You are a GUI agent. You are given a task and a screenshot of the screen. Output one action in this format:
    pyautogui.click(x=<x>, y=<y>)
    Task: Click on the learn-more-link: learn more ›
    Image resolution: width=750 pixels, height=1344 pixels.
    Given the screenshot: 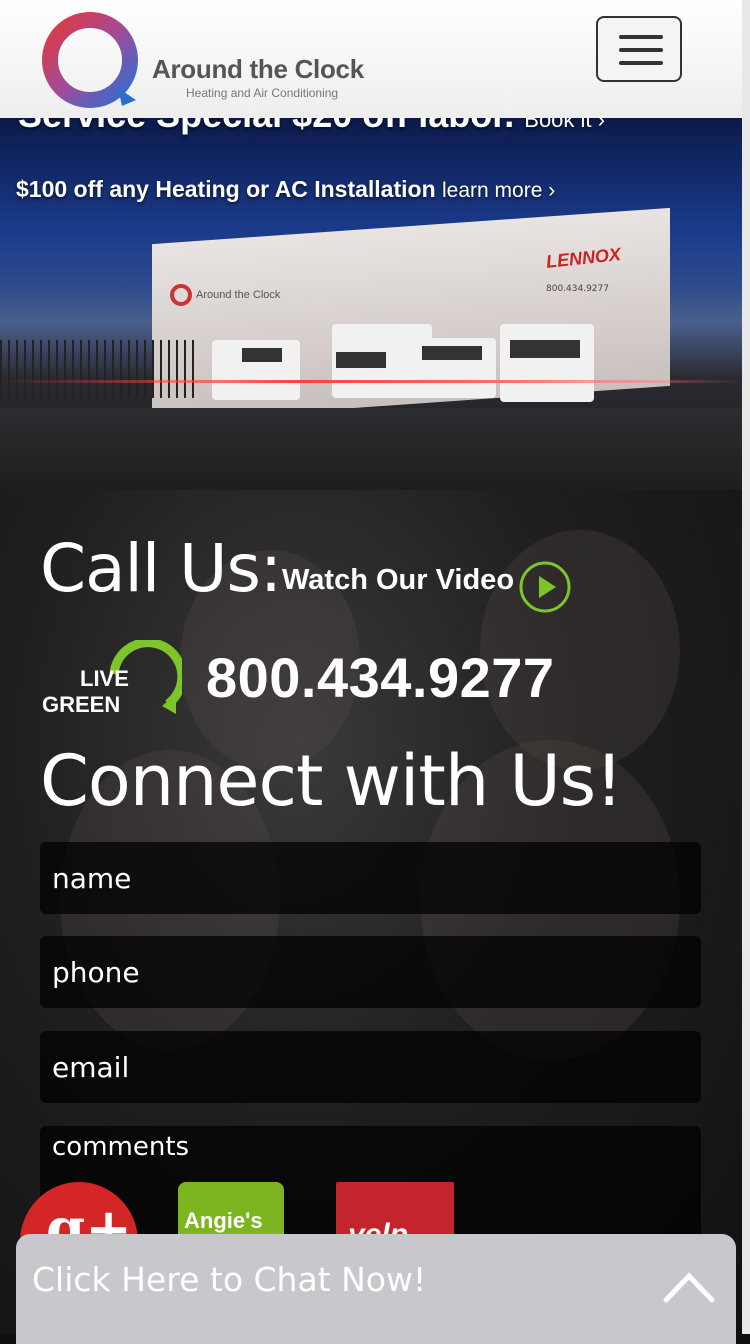 What is the action you would take?
    pyautogui.click(x=498, y=190)
    